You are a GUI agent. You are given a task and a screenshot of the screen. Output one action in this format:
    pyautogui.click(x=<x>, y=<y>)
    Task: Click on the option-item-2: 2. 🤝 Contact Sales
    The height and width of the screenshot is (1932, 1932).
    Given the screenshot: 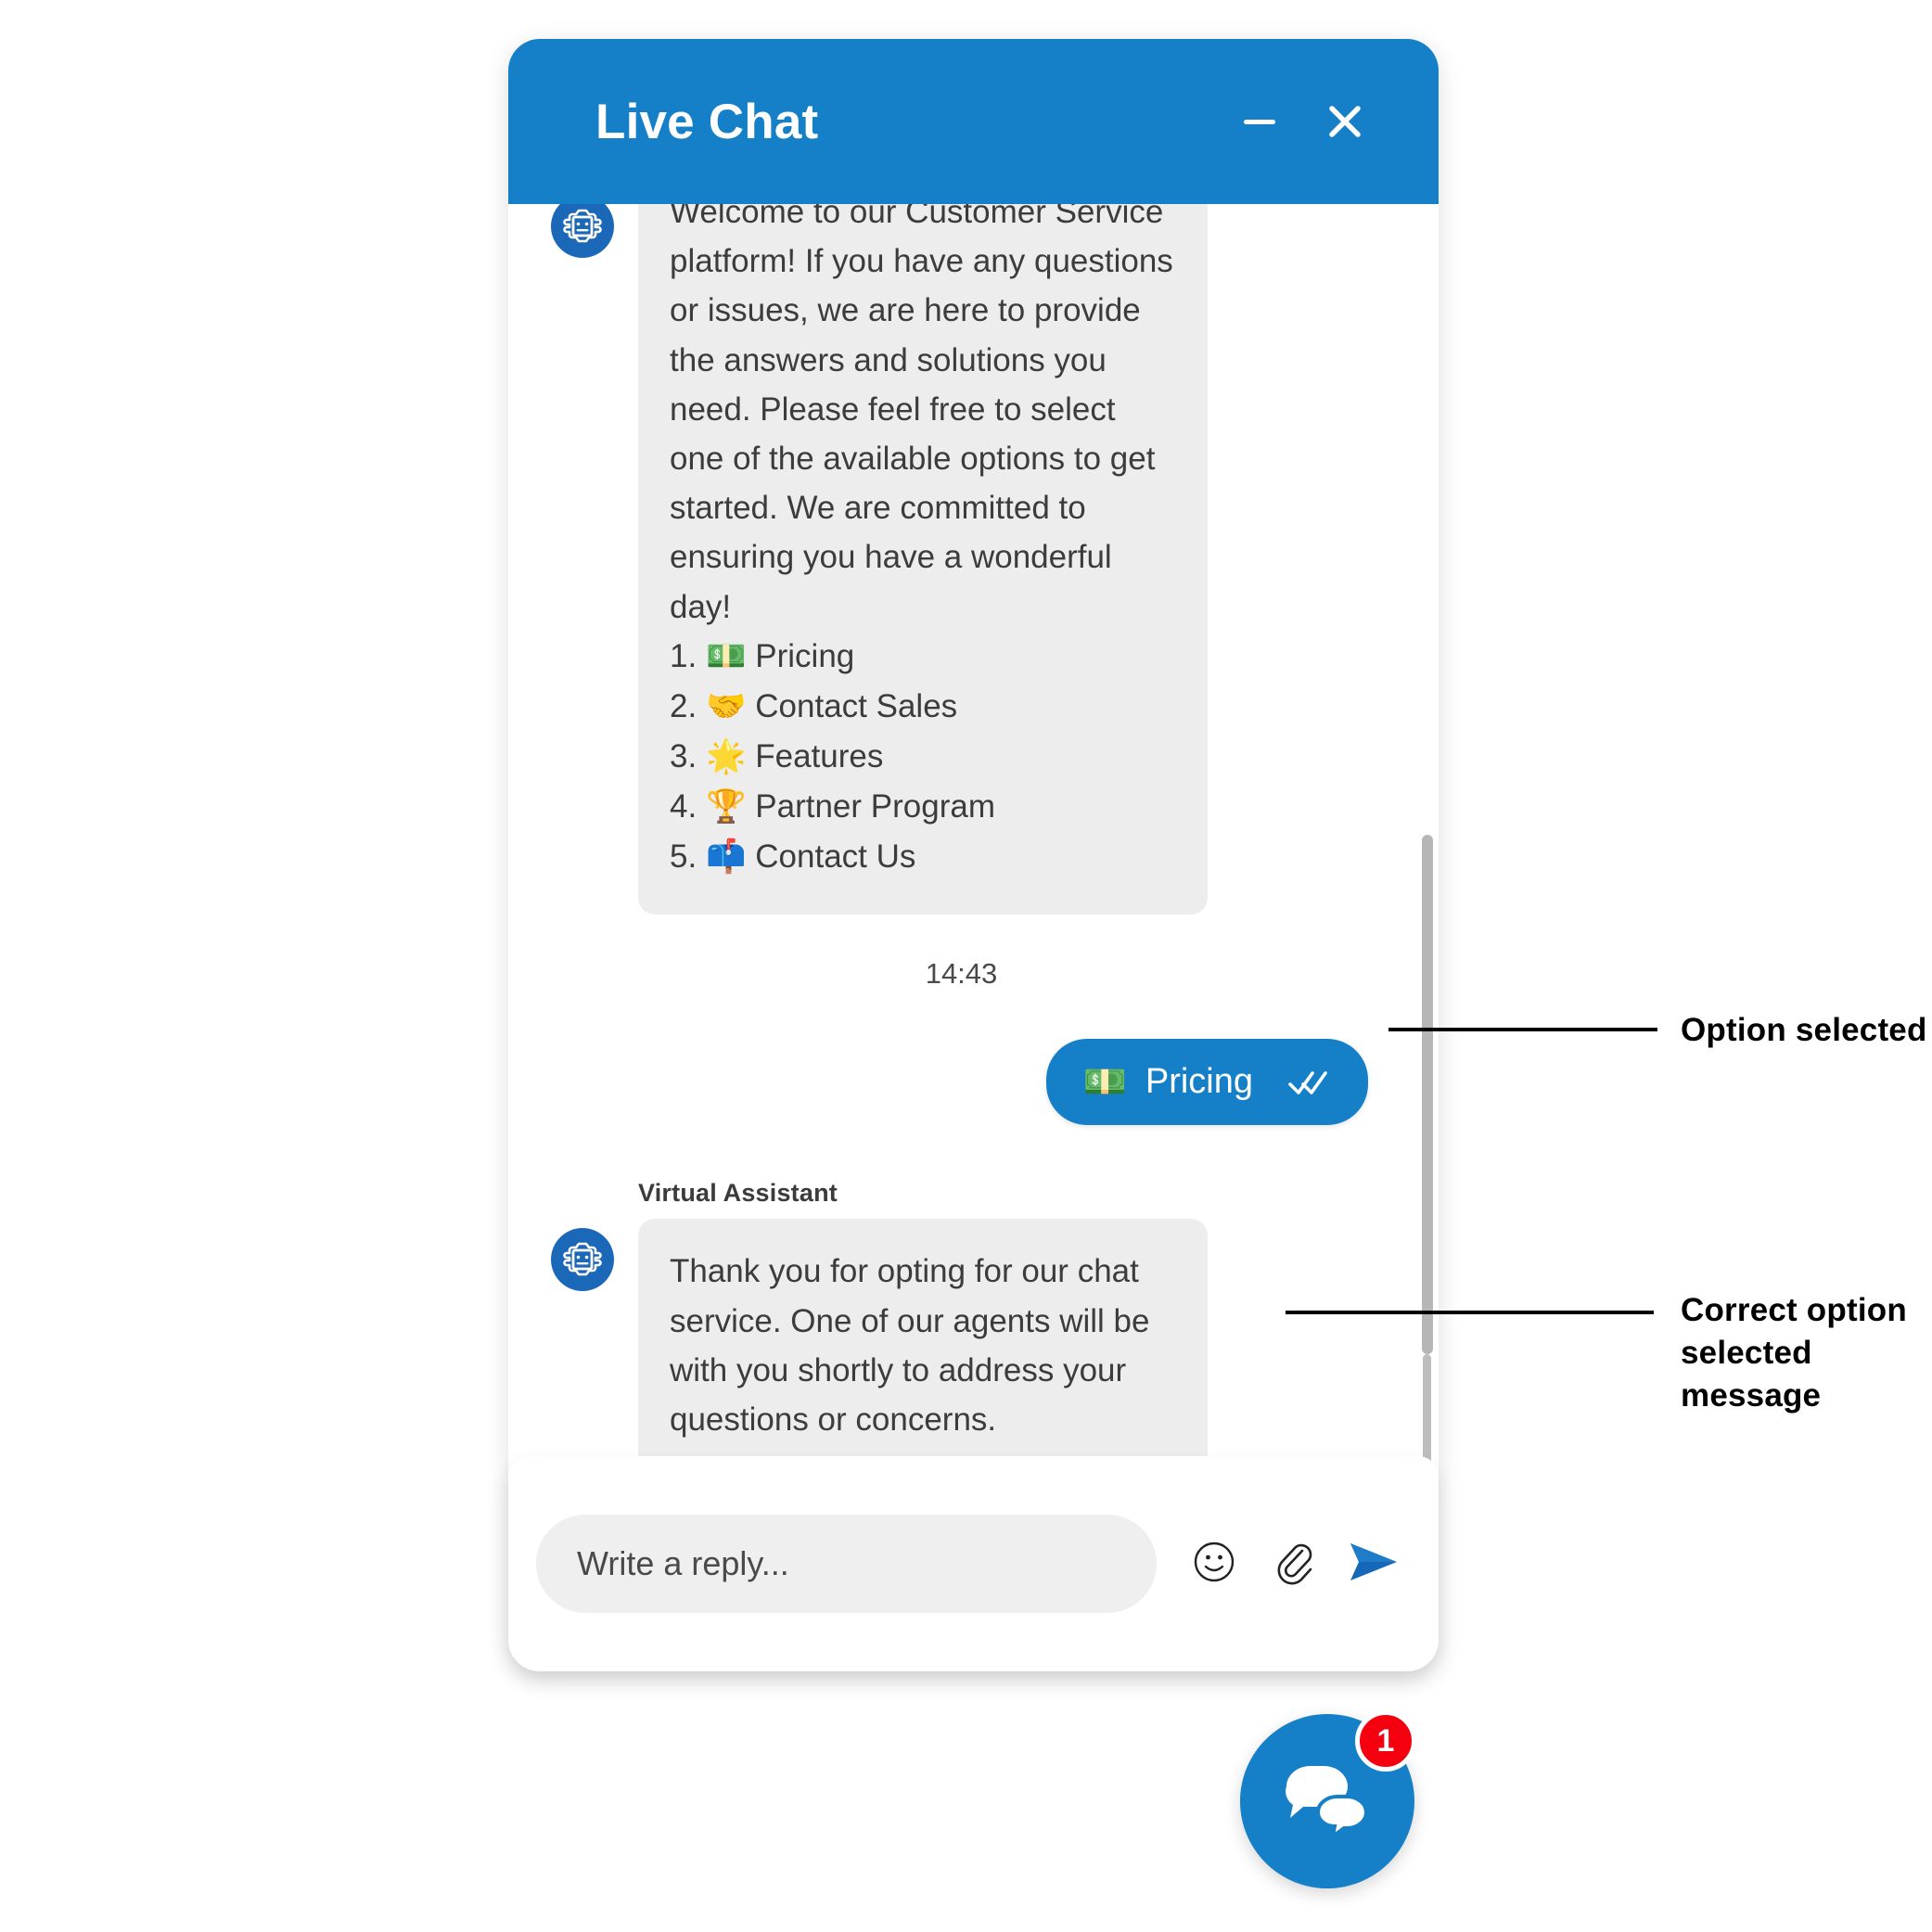 What is the action you would take?
    pyautogui.click(x=923, y=707)
    